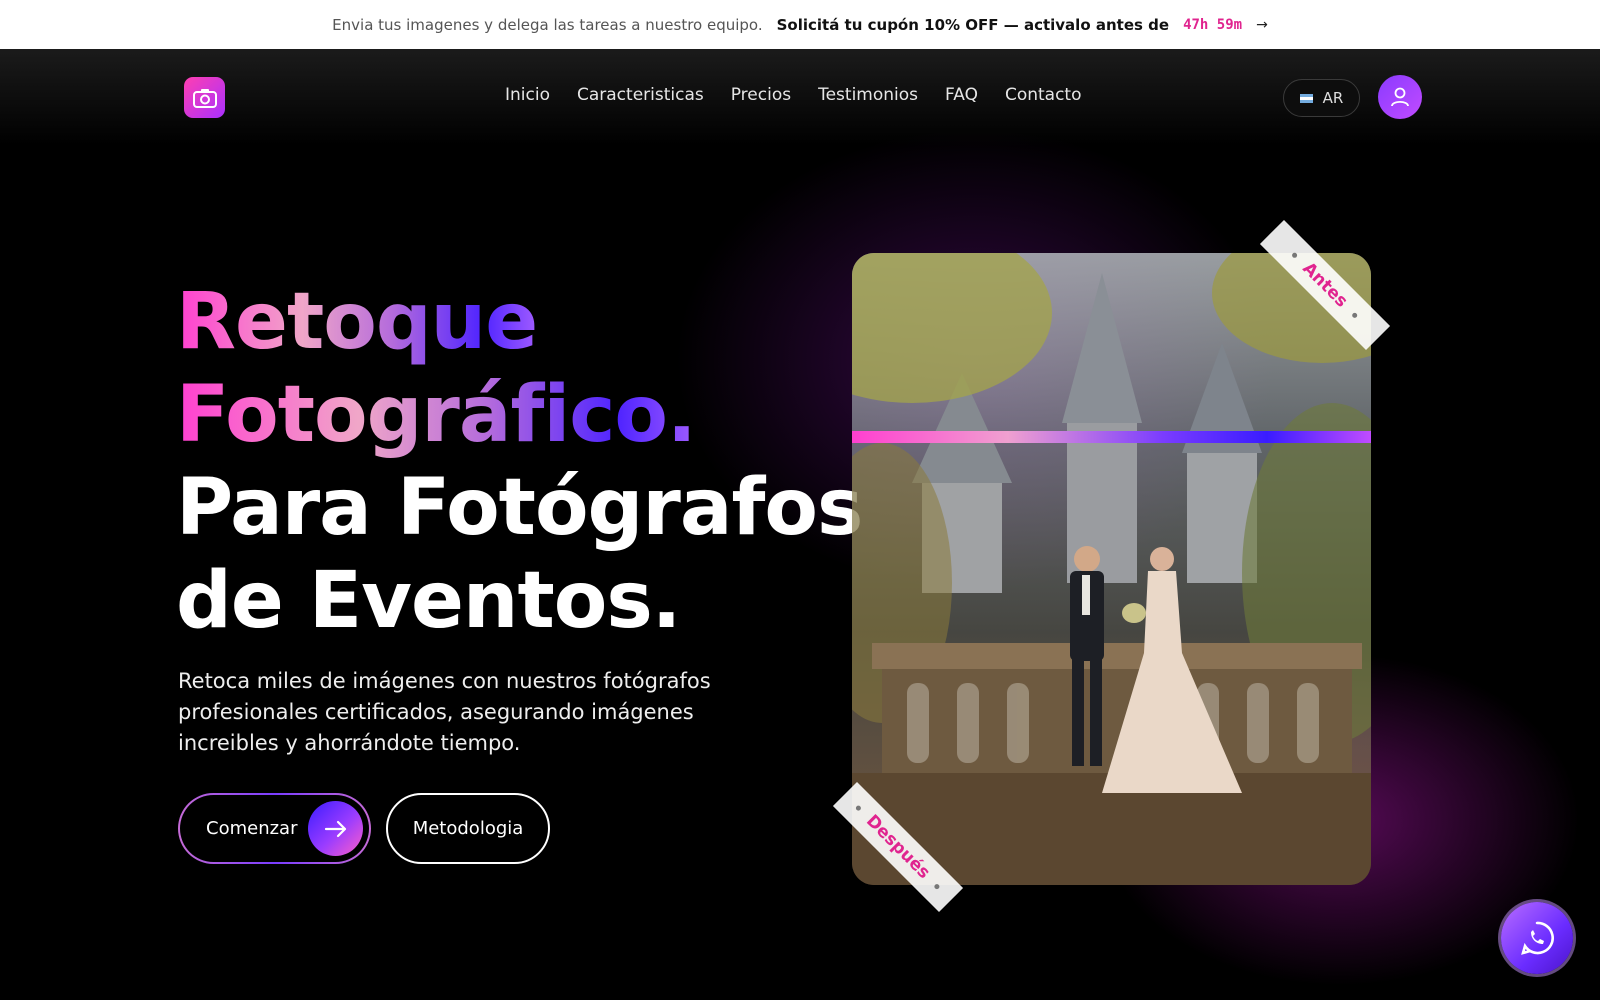 The height and width of the screenshot is (1000, 1600). I want to click on hero-title-line: Retoque, so click(357, 322).